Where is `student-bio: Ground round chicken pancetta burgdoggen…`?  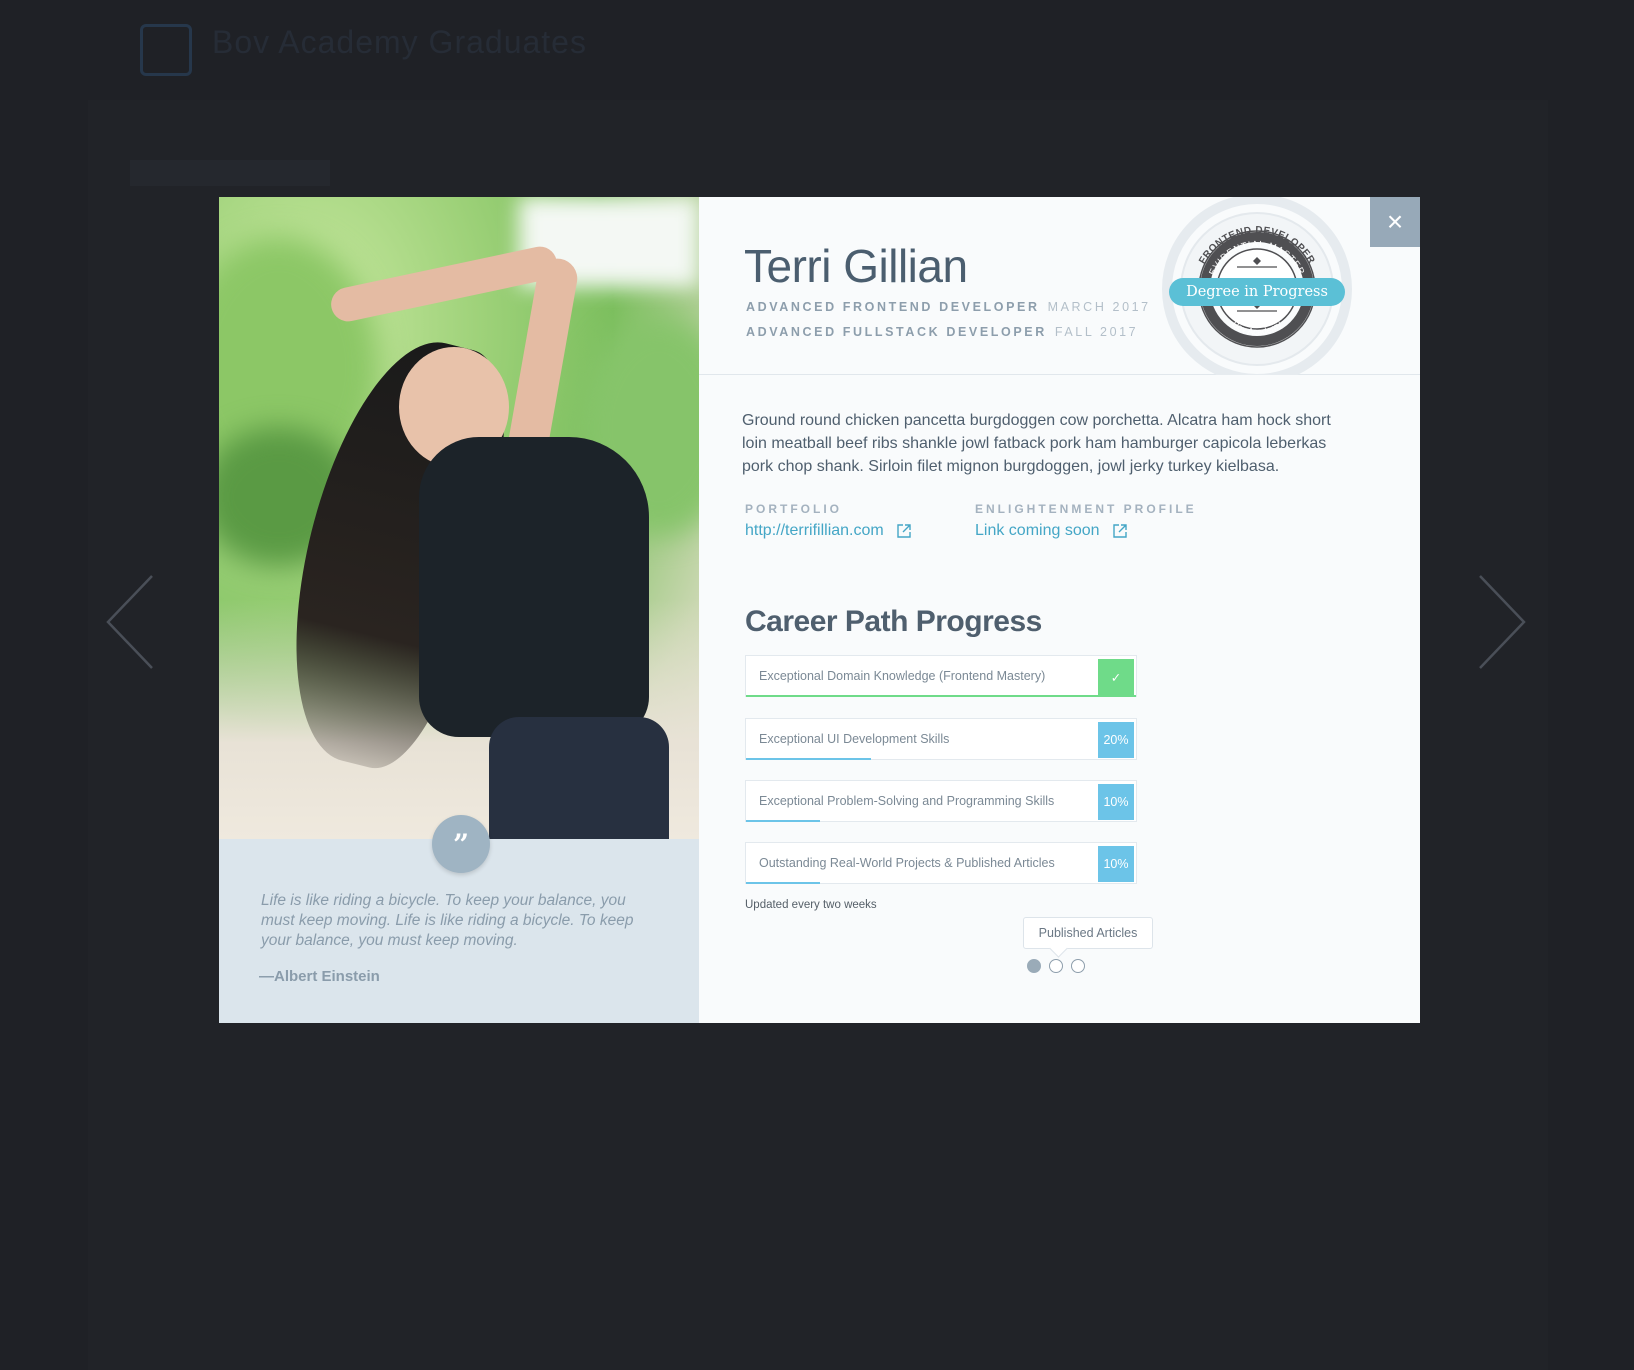 student-bio: Ground round chicken pancetta burgdoggen… is located at coordinates (1036, 443).